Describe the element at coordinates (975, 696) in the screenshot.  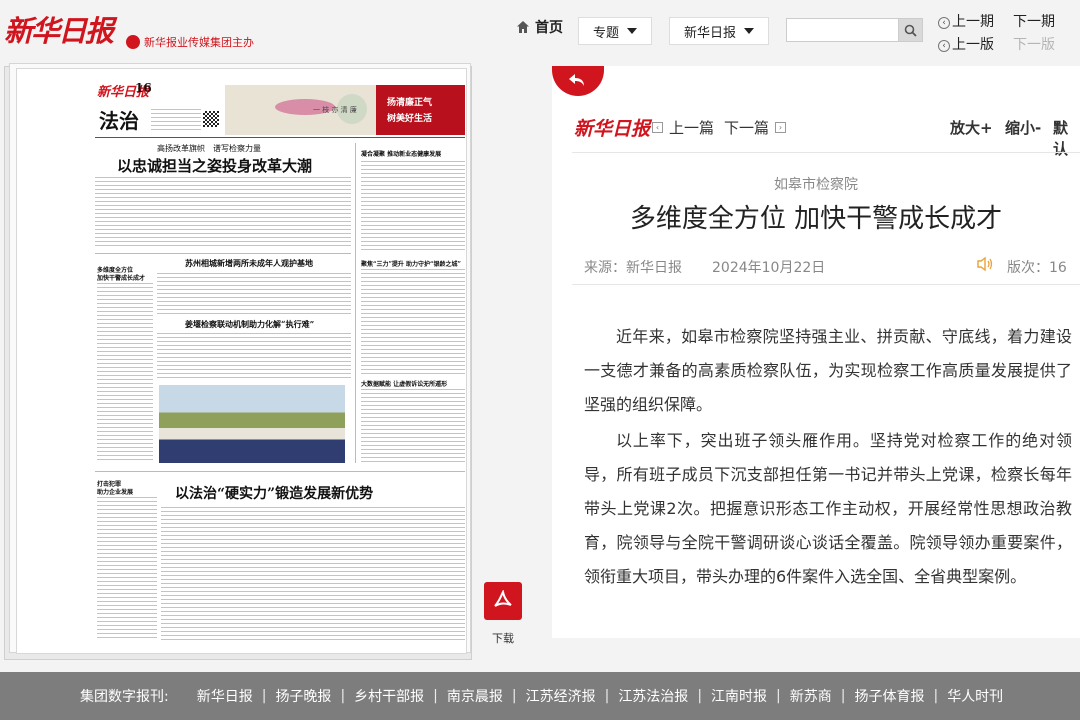
I see `footer-link-hrsk: 华人时刊` at that location.